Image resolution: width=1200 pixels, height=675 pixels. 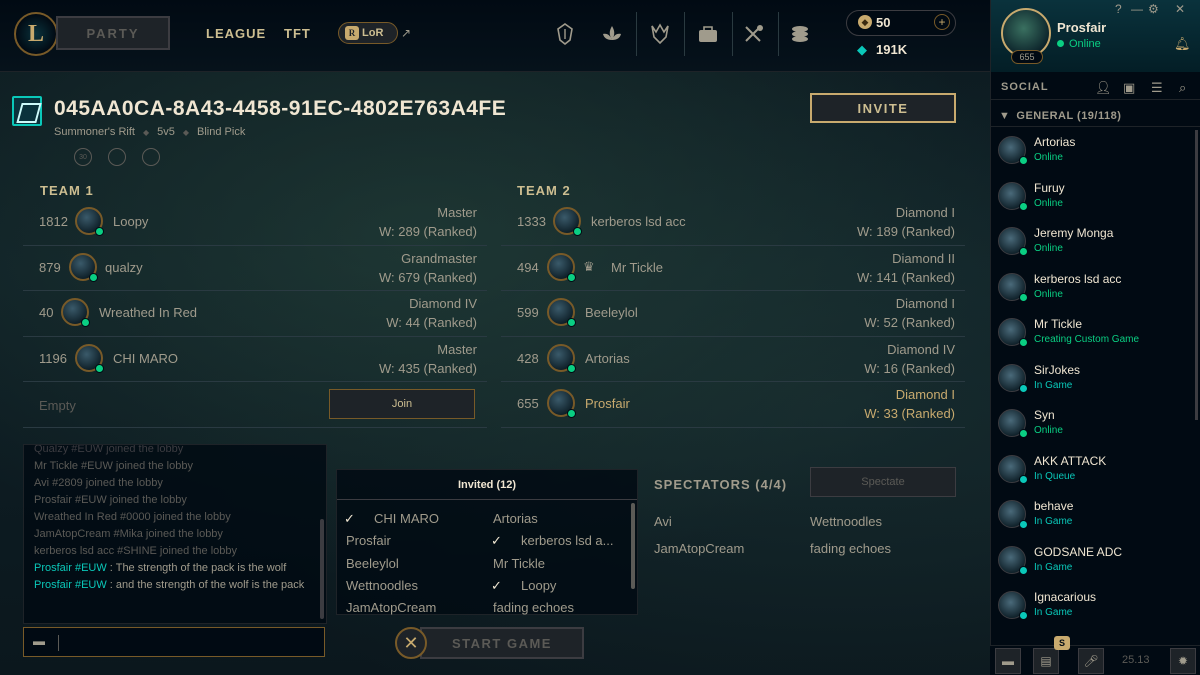 What do you see at coordinates (131, 221) in the screenshot?
I see `player-name: Loopy` at bounding box center [131, 221].